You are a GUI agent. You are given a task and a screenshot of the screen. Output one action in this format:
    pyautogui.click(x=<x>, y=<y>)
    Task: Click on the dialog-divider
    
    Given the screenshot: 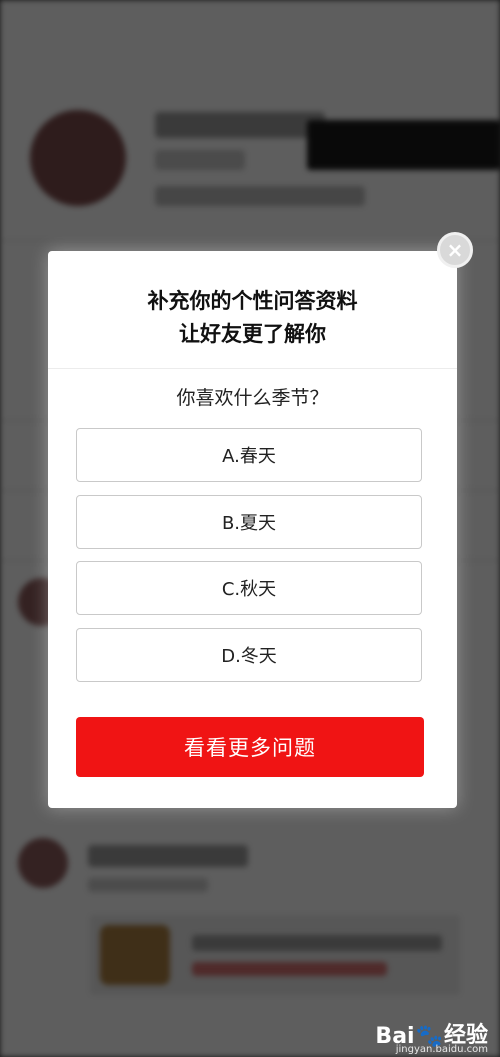 What is the action you would take?
    pyautogui.click(x=252, y=368)
    